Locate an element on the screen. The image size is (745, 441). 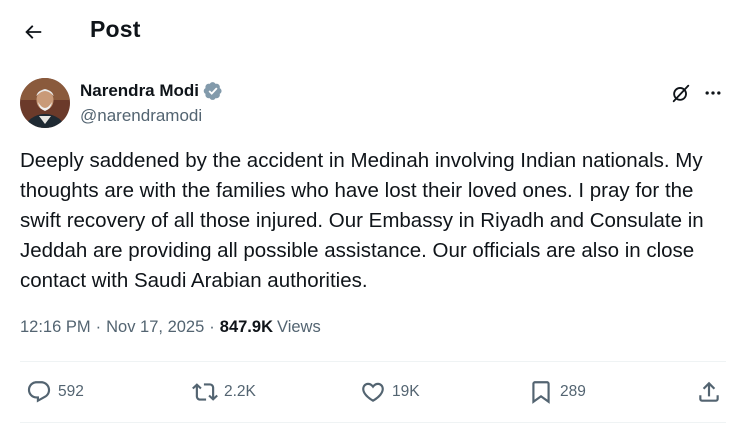
avatar is located at coordinates (45, 103).